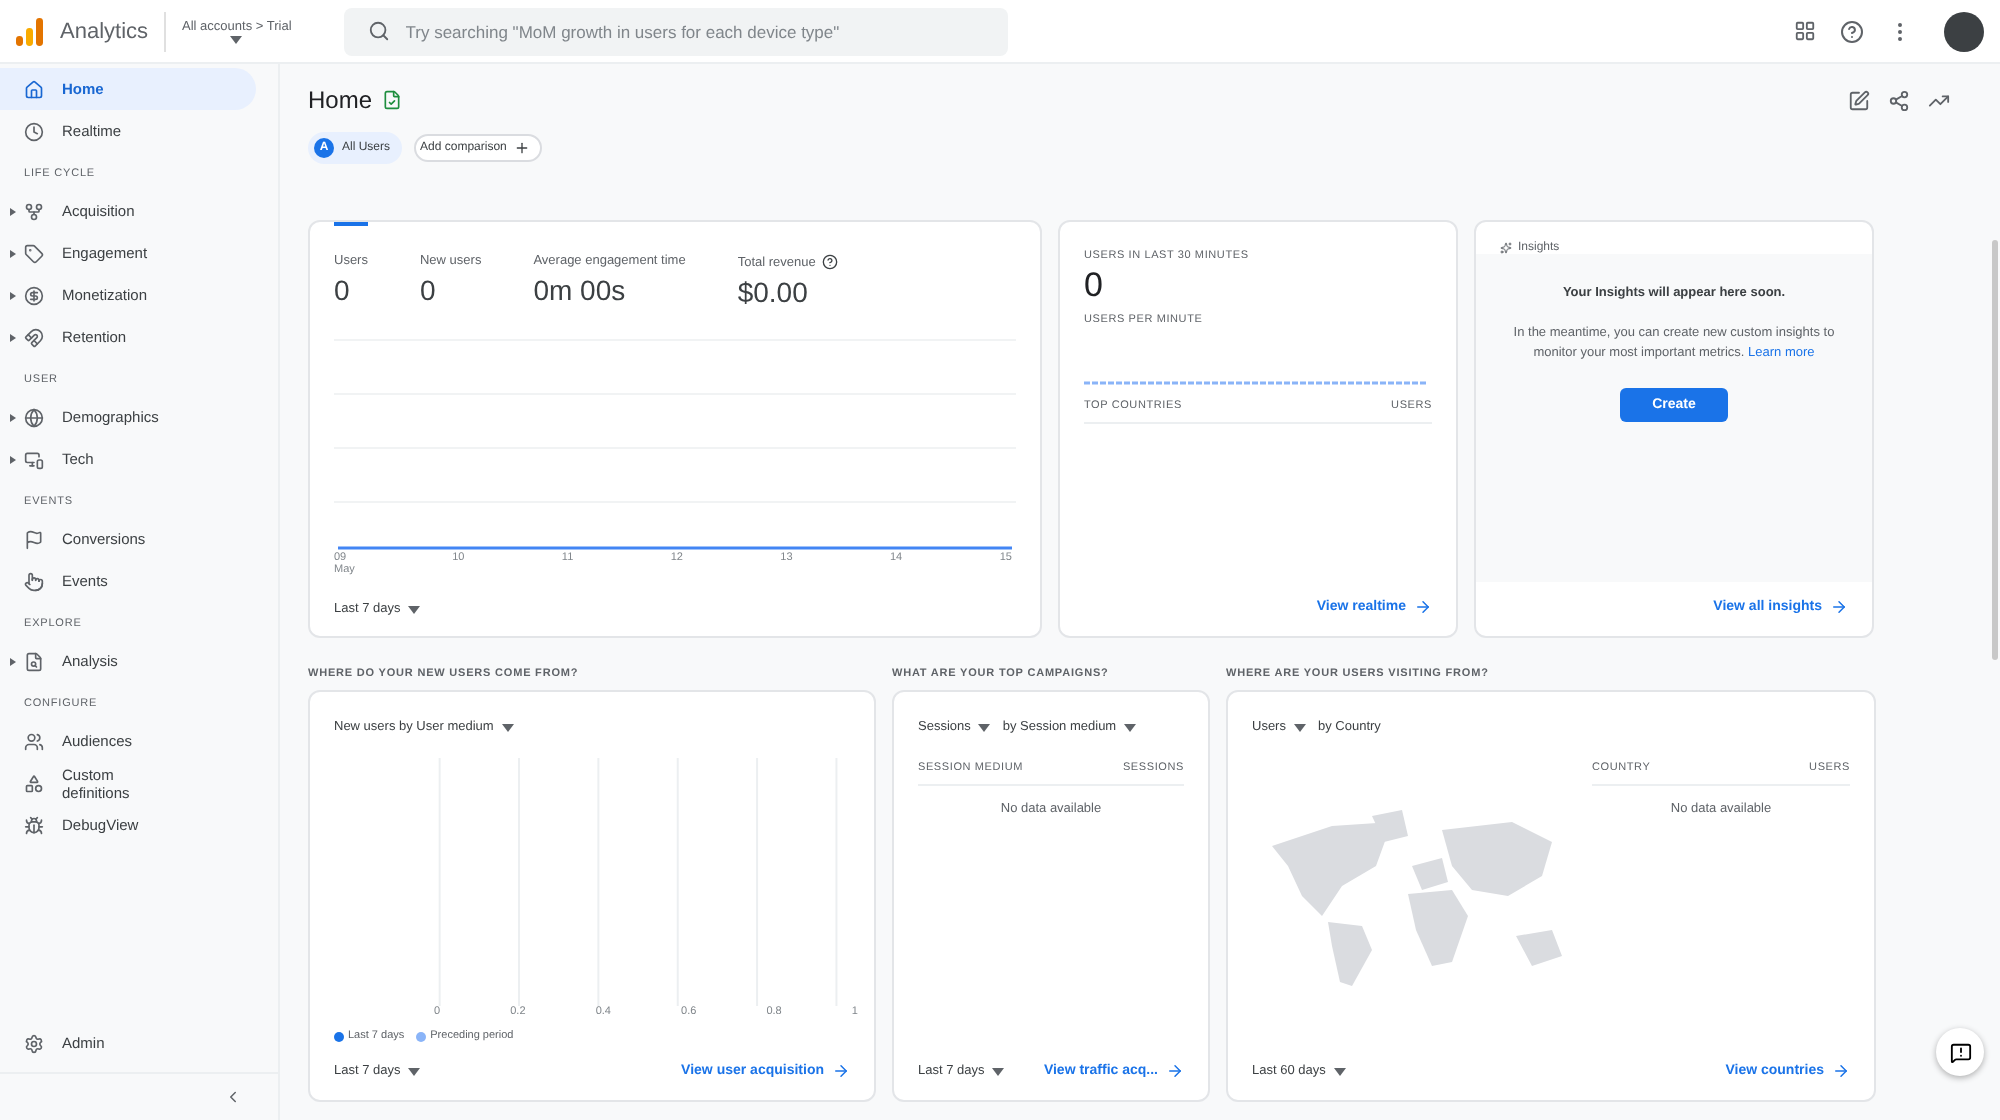 This screenshot has width=2000, height=1120. What do you see at coordinates (34, 661) in the screenshot?
I see `file-search-icon` at bounding box center [34, 661].